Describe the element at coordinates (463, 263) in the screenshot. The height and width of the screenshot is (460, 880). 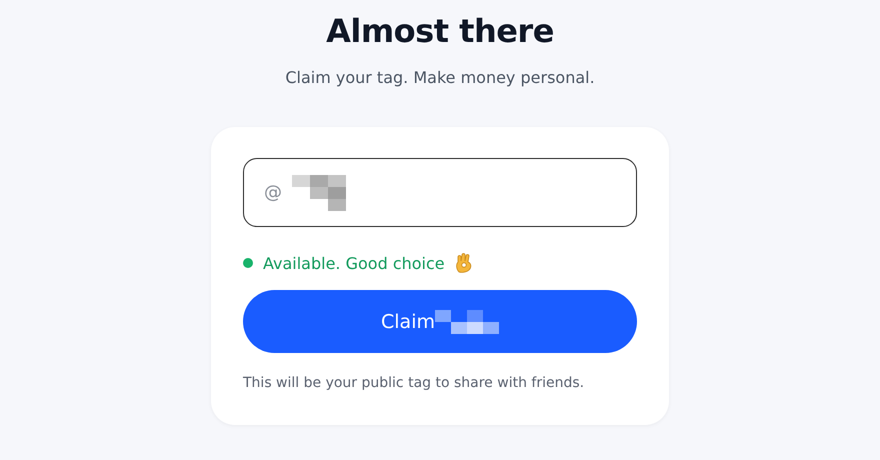
I see `ok-hand-icon` at that location.